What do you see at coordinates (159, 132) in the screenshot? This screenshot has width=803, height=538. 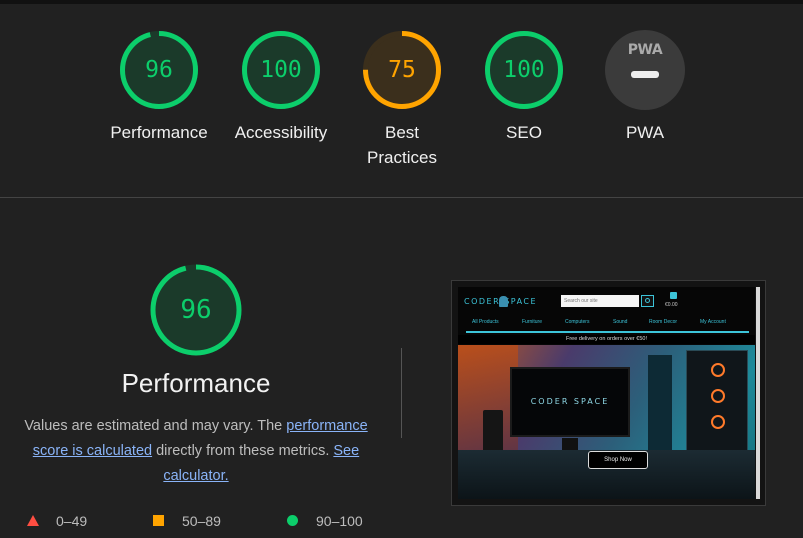 I see `gauge-label: Performance` at bounding box center [159, 132].